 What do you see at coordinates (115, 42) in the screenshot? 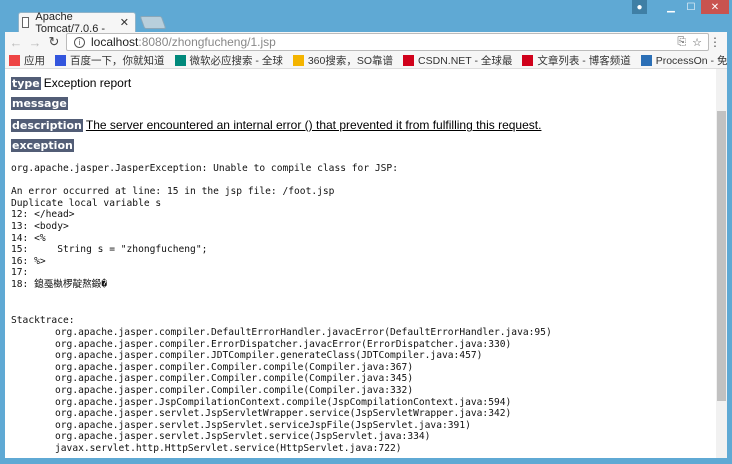
I see `url-host: localhost` at bounding box center [115, 42].